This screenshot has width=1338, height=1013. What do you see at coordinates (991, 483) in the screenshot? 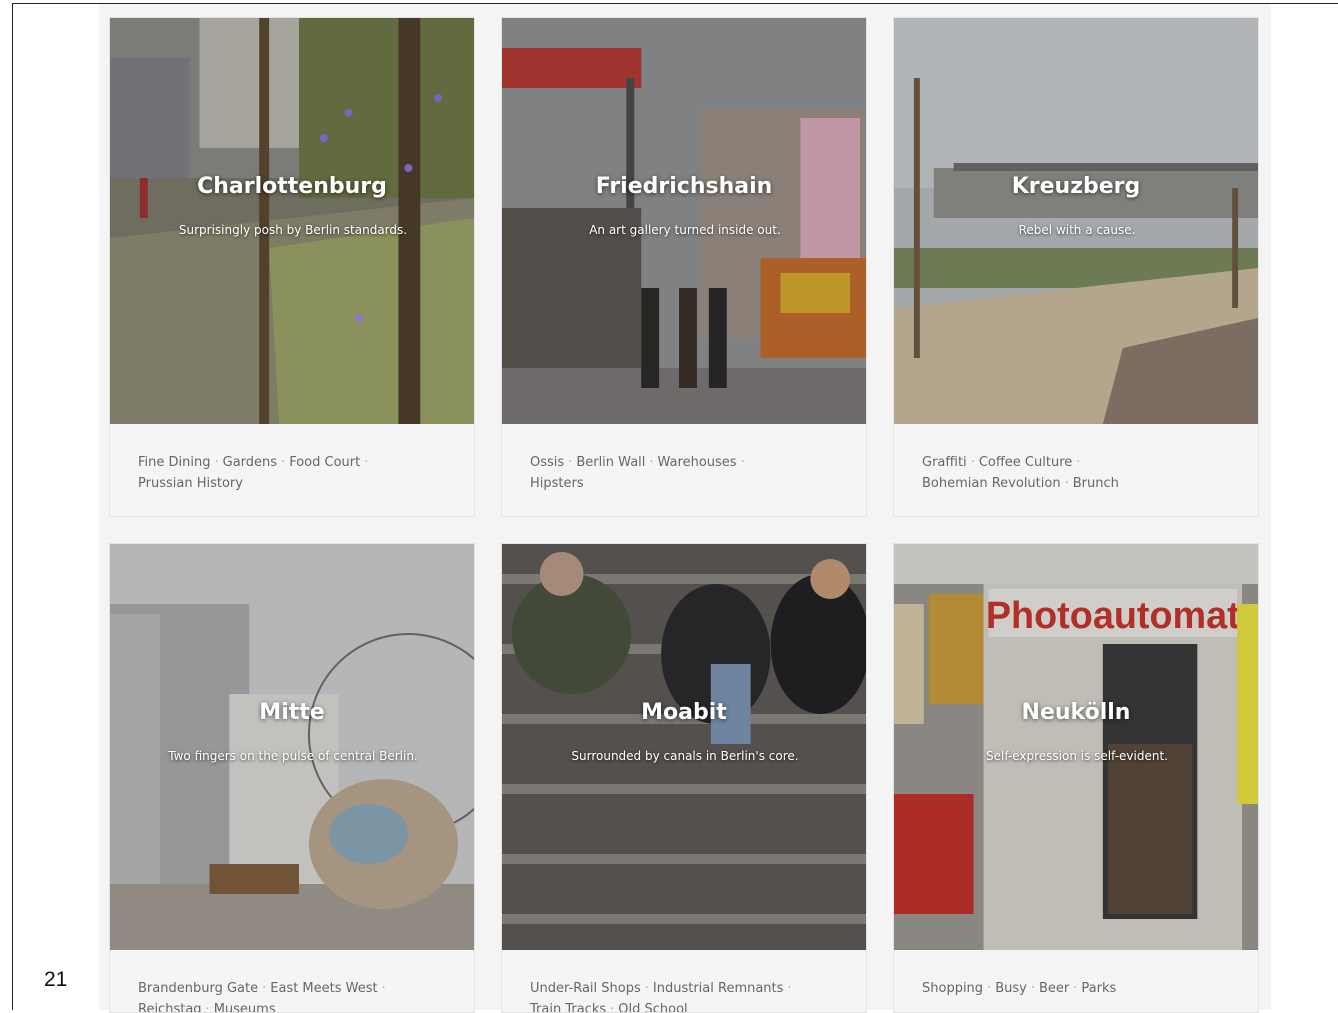
I see `tag: Bohemian Revolution` at bounding box center [991, 483].